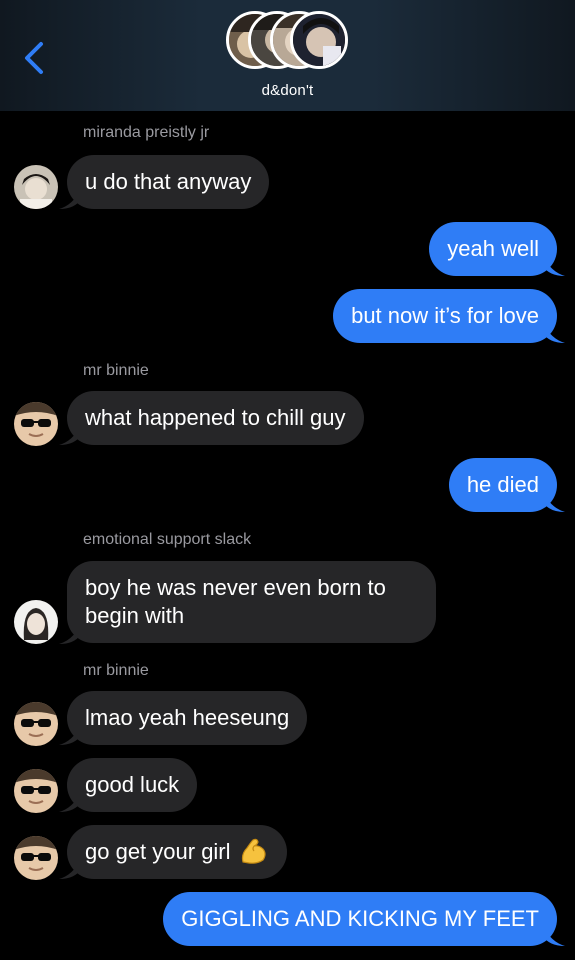 This screenshot has height=960, width=575. Describe the element at coordinates (36, 622) in the screenshot. I see `light-avatar` at that location.